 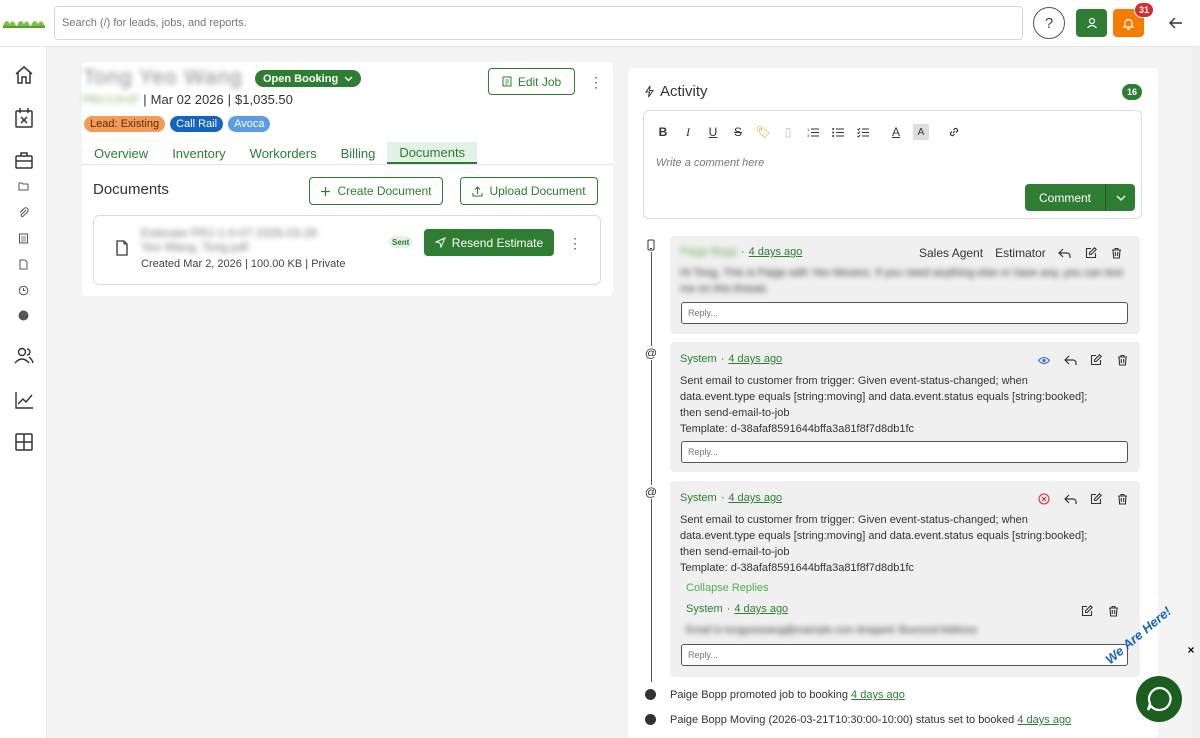 I want to click on ordered-list-icon: 13, so click(x=813, y=132).